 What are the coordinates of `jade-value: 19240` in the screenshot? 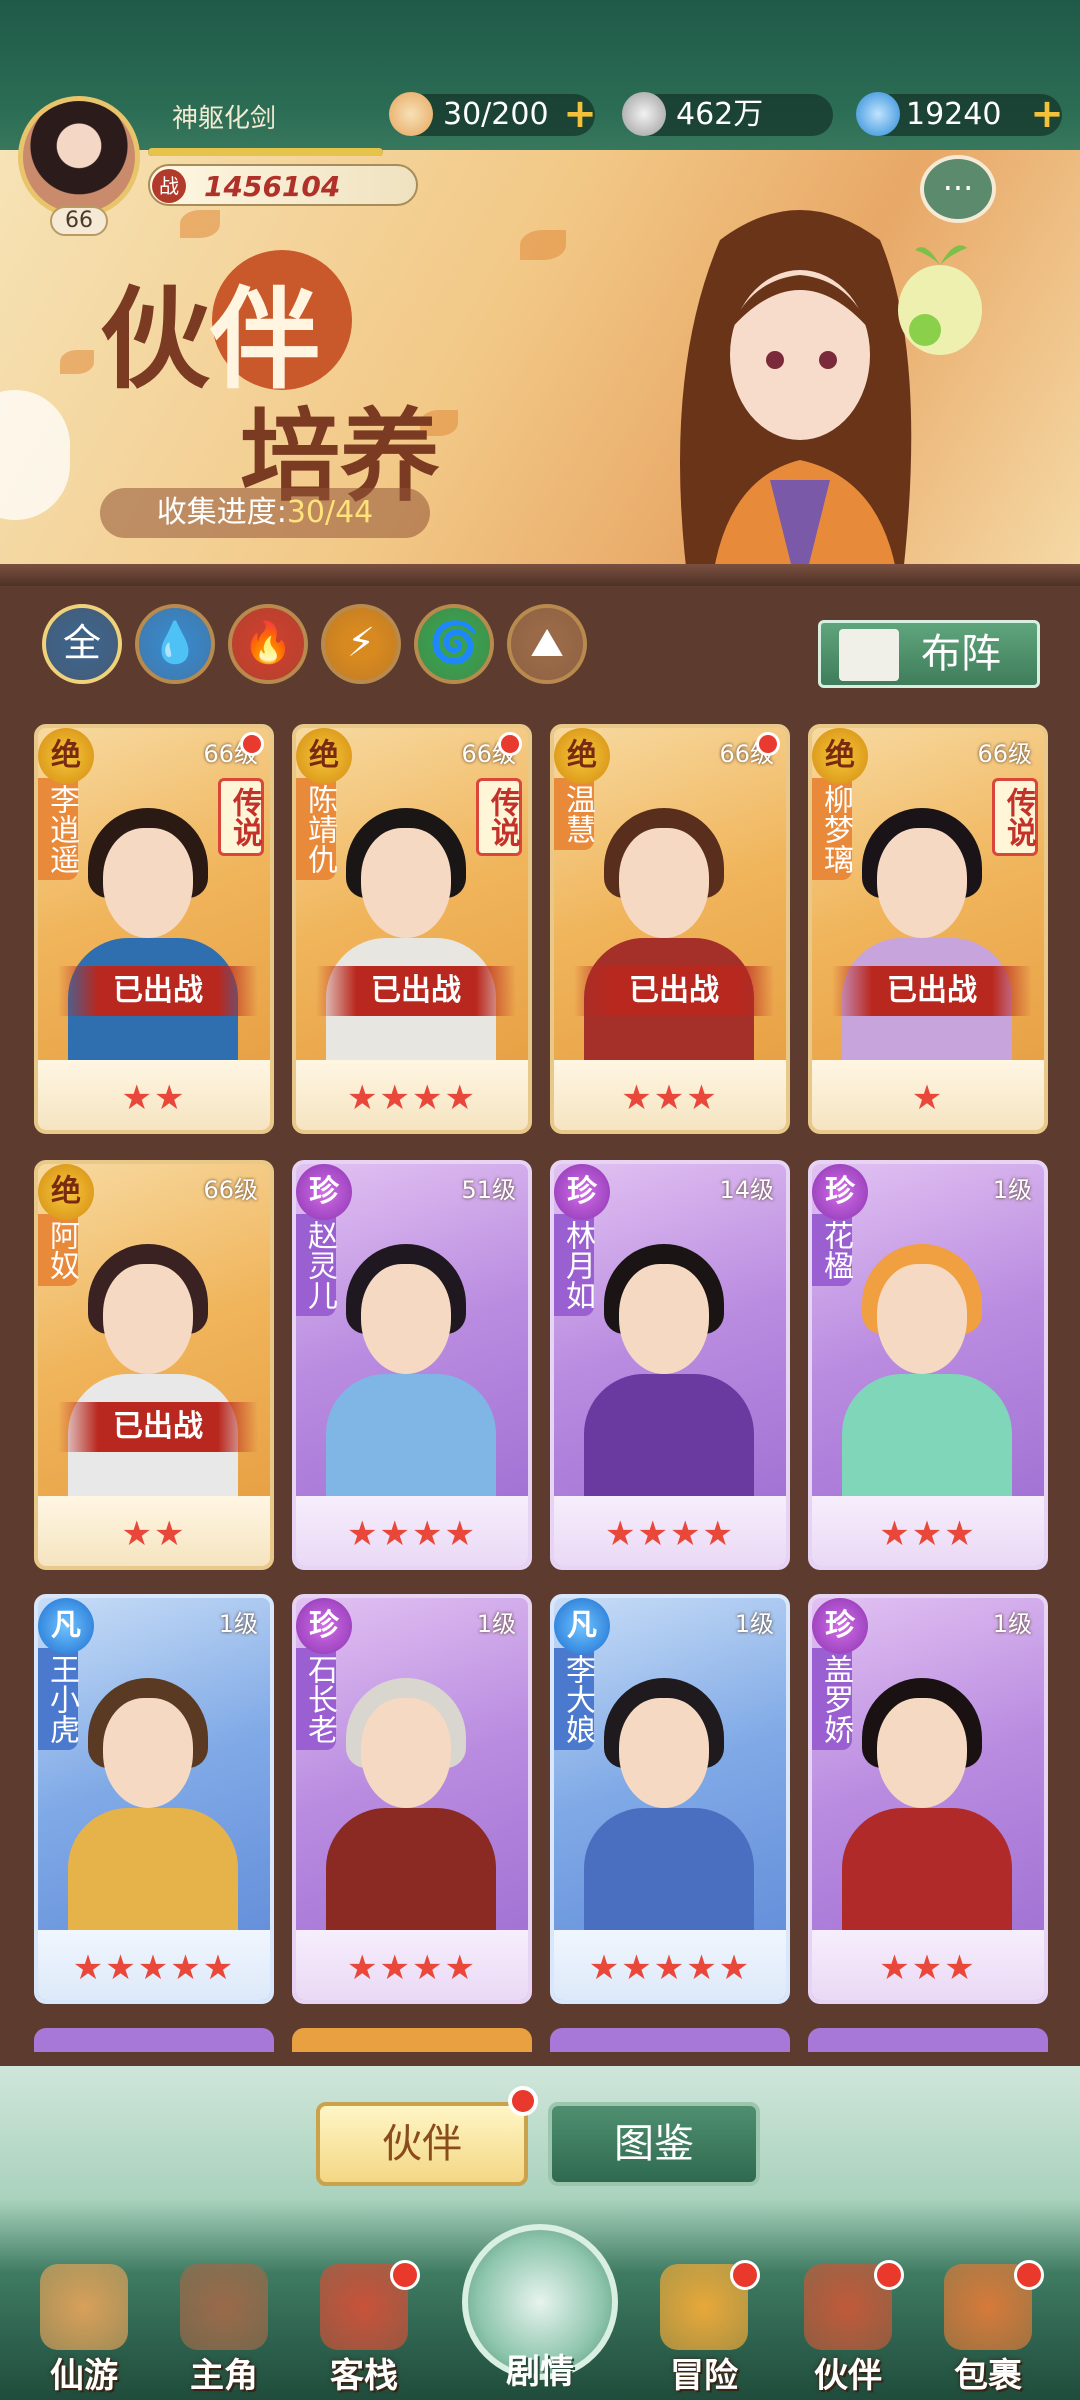 It's located at (954, 114).